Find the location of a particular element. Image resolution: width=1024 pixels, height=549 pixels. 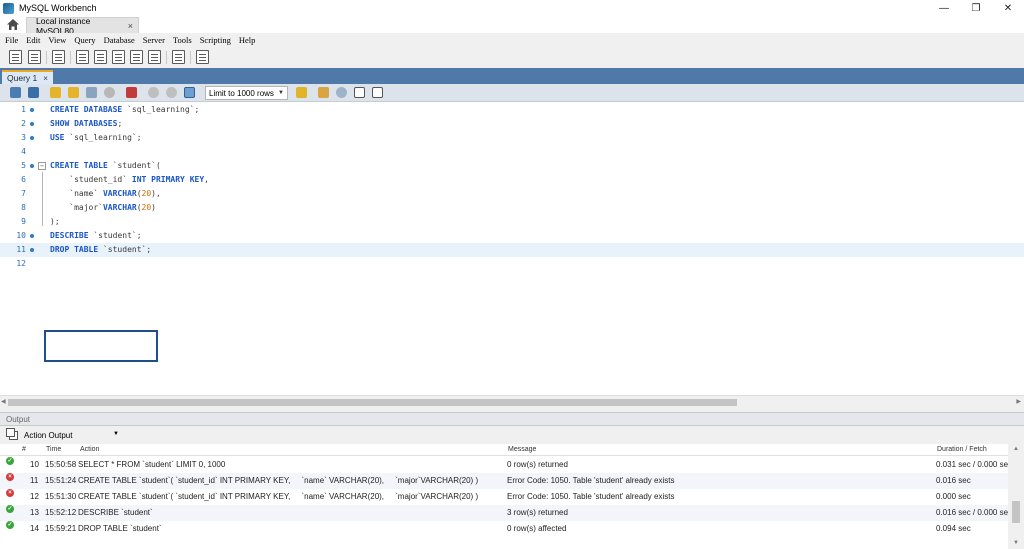

editor-line: 9); is located at coordinates (512, 222).